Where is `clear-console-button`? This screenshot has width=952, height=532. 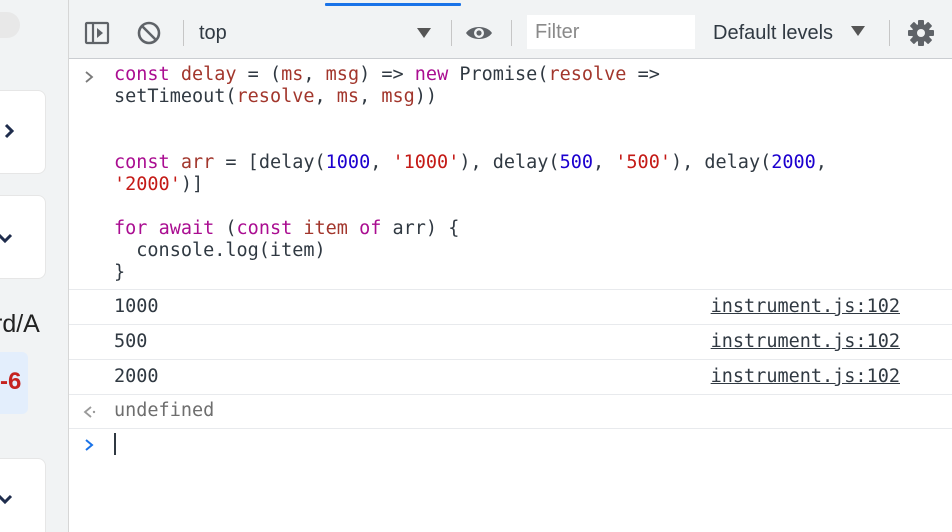
clear-console-button is located at coordinates (149, 33).